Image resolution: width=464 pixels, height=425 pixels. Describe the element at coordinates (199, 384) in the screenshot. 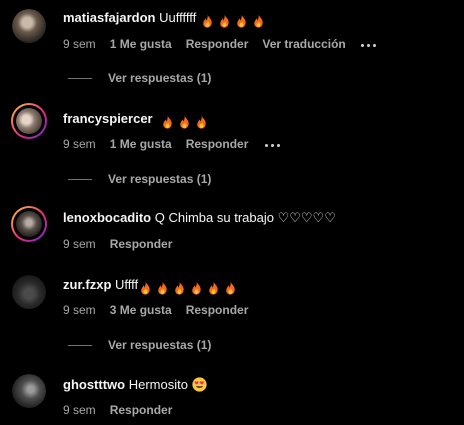

I see `heart-eyes-emoji-icon` at that location.